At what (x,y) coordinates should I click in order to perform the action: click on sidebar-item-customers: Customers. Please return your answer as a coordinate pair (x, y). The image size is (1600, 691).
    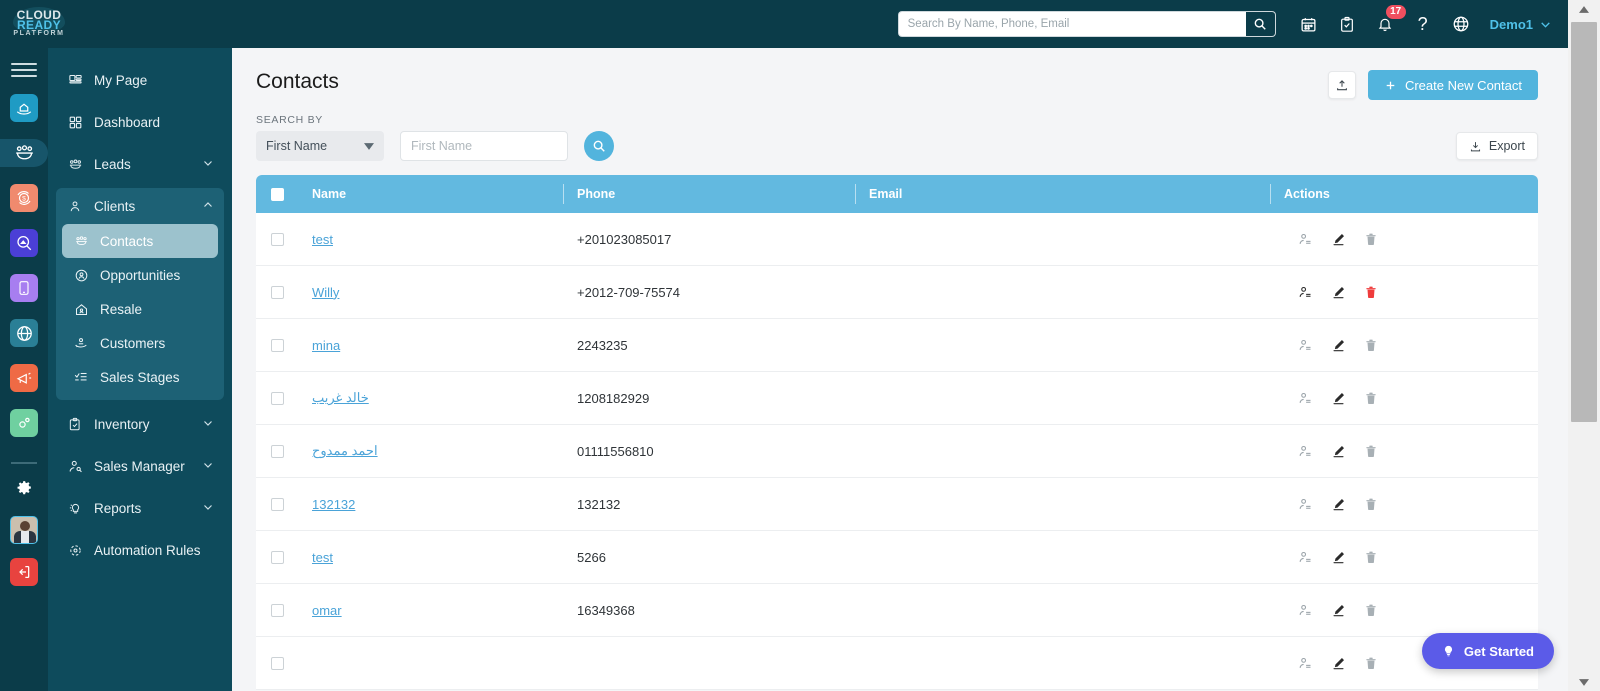
    Looking at the image, I should click on (140, 343).